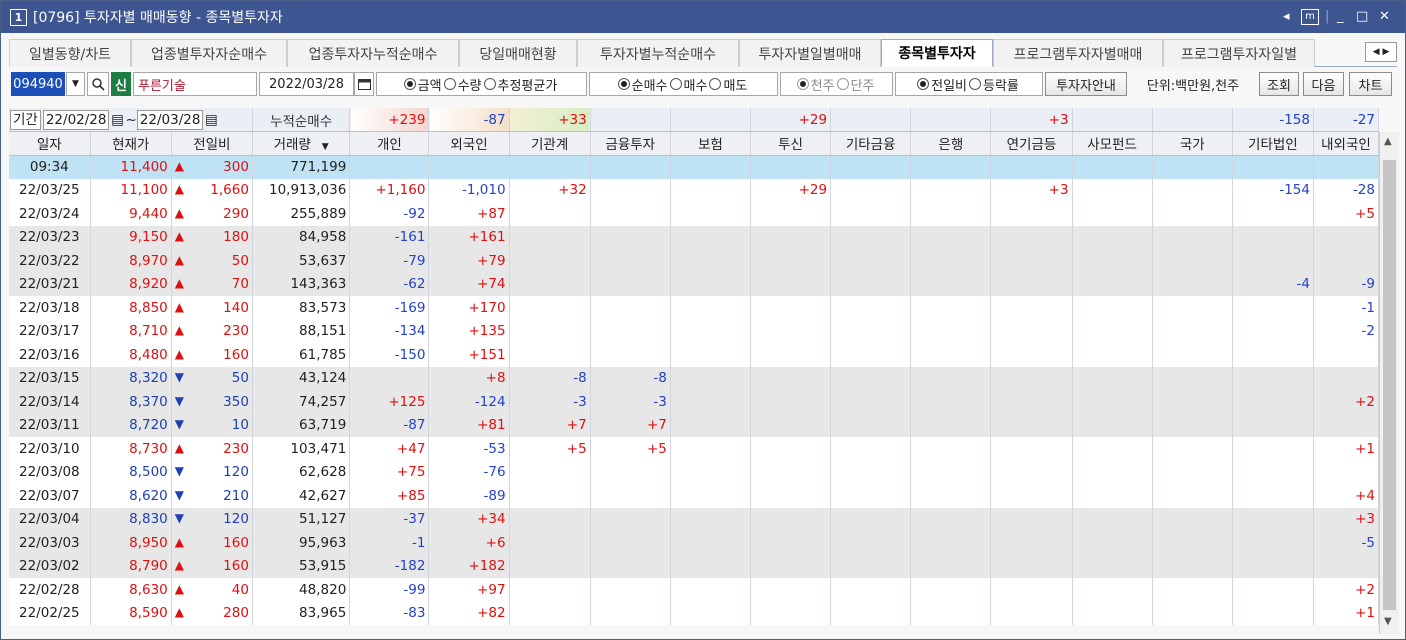 Image resolution: width=1406 pixels, height=640 pixels. What do you see at coordinates (694, 425) in the screenshot?
I see `table-row: 22/03/11 8,720 ▼ 10 63,719 -87 +81 +7 +7` at bounding box center [694, 425].